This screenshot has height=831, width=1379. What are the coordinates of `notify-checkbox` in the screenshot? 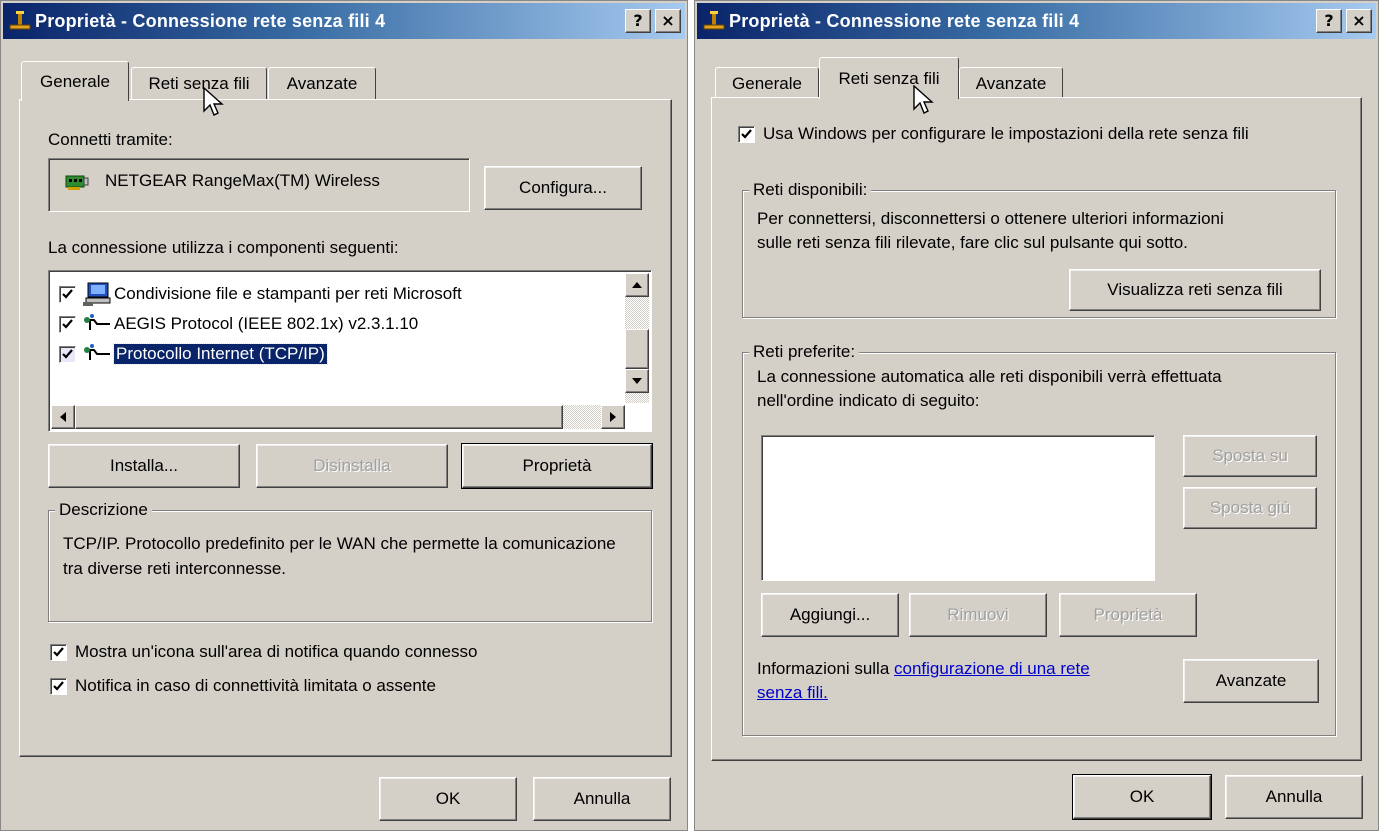 It's located at (58, 686).